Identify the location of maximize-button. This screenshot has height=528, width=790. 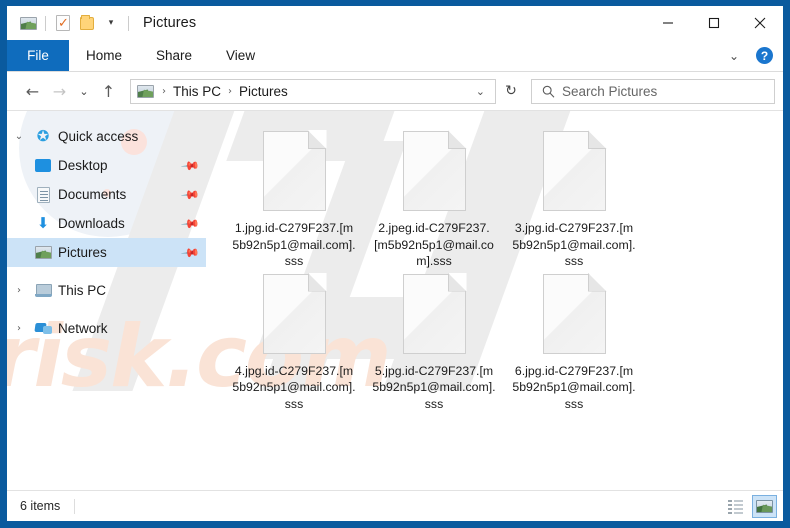
(714, 23).